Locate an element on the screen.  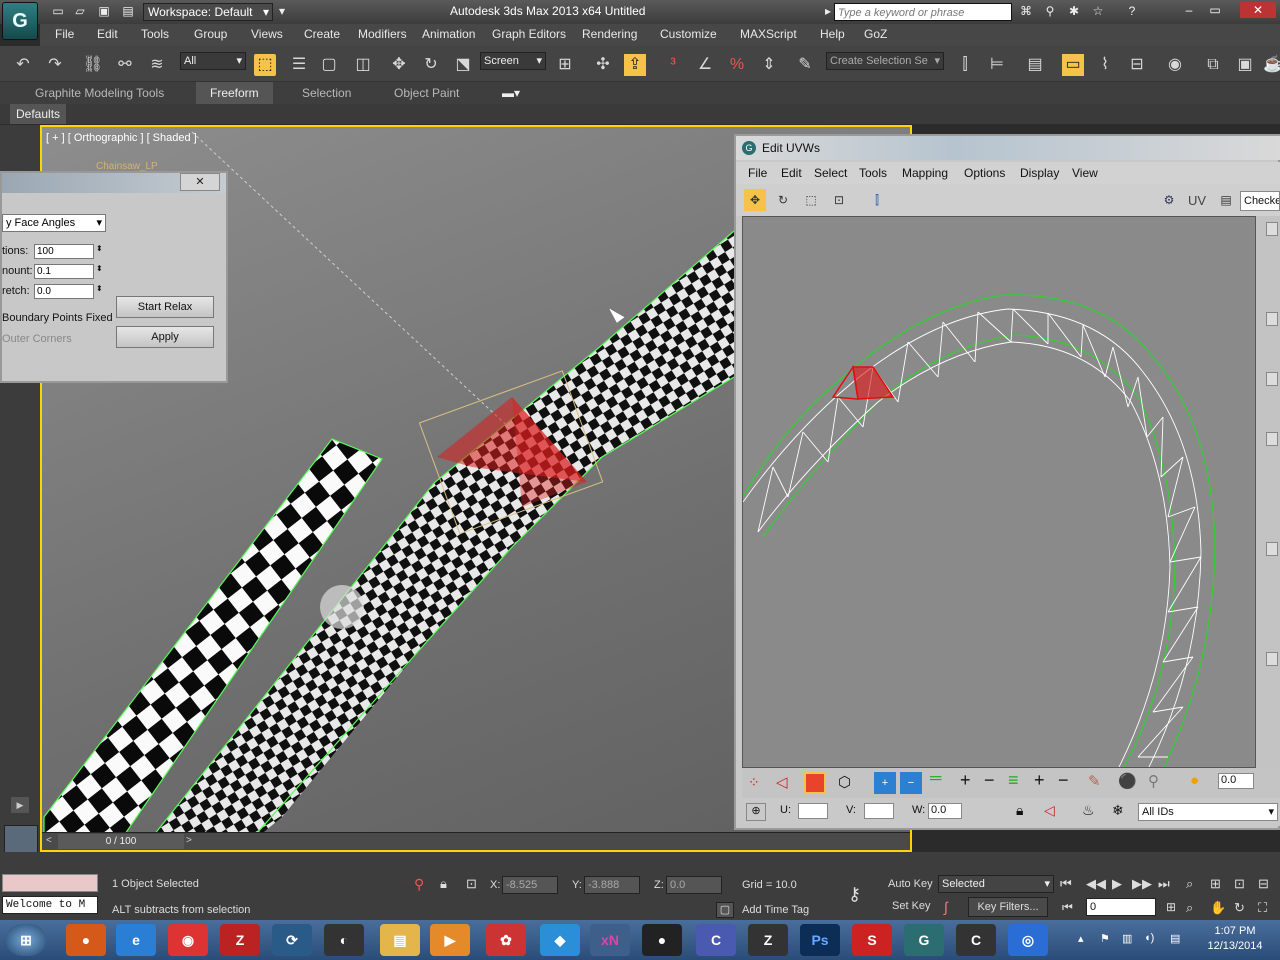
pivot-center-icon: ⊞ is located at coordinates (565, 65).